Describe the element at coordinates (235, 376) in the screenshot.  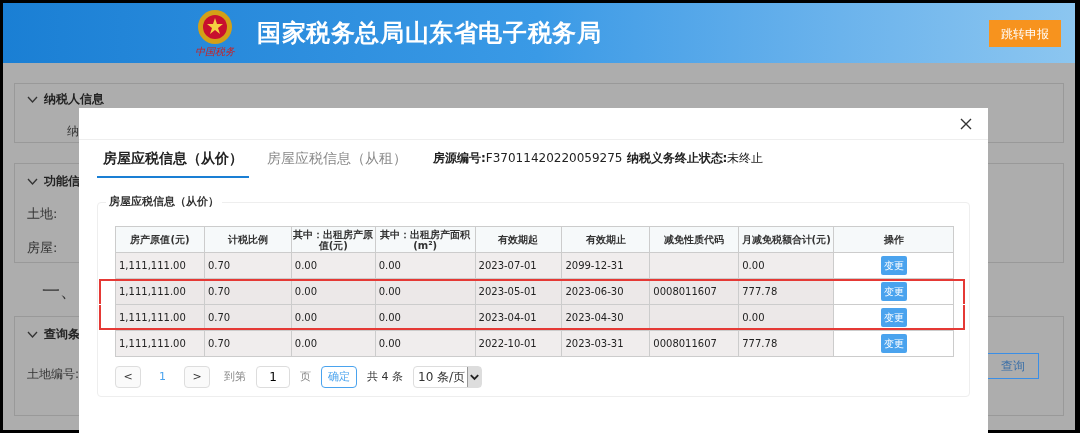
I see `goto-label: 到第` at that location.